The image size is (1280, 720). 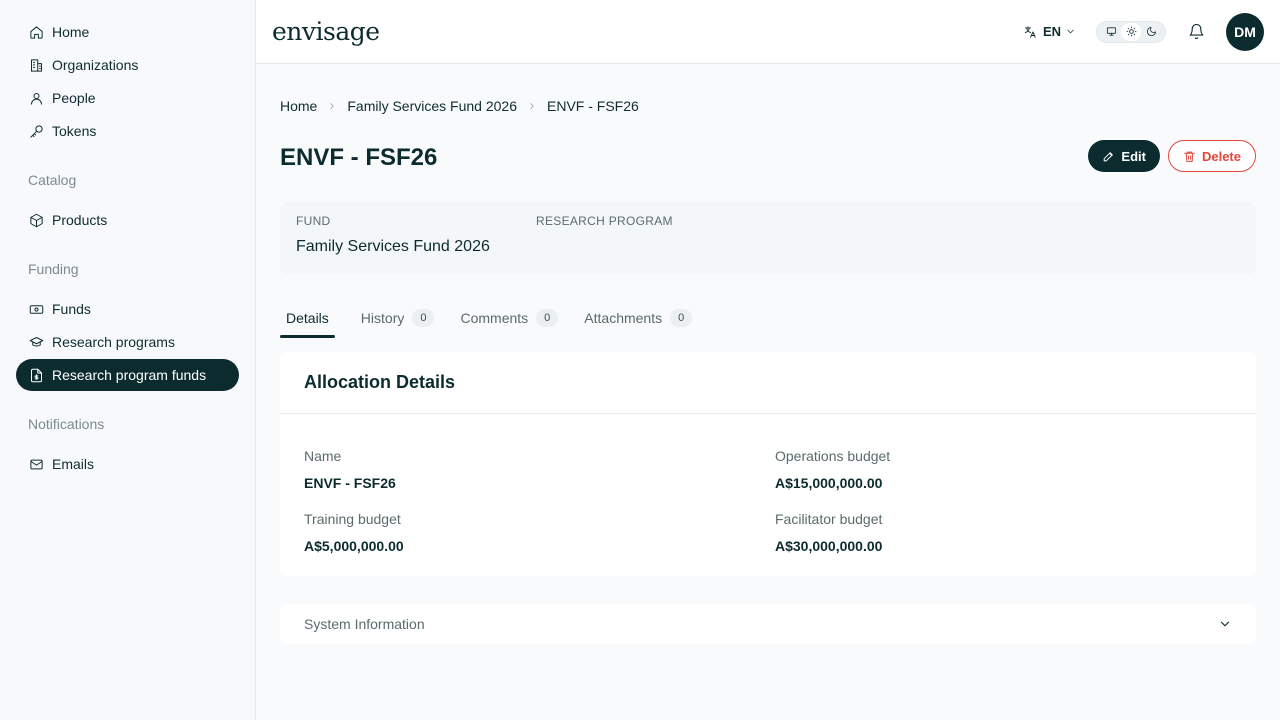 What do you see at coordinates (127, 32) in the screenshot?
I see `sidebar-item-home: Home` at bounding box center [127, 32].